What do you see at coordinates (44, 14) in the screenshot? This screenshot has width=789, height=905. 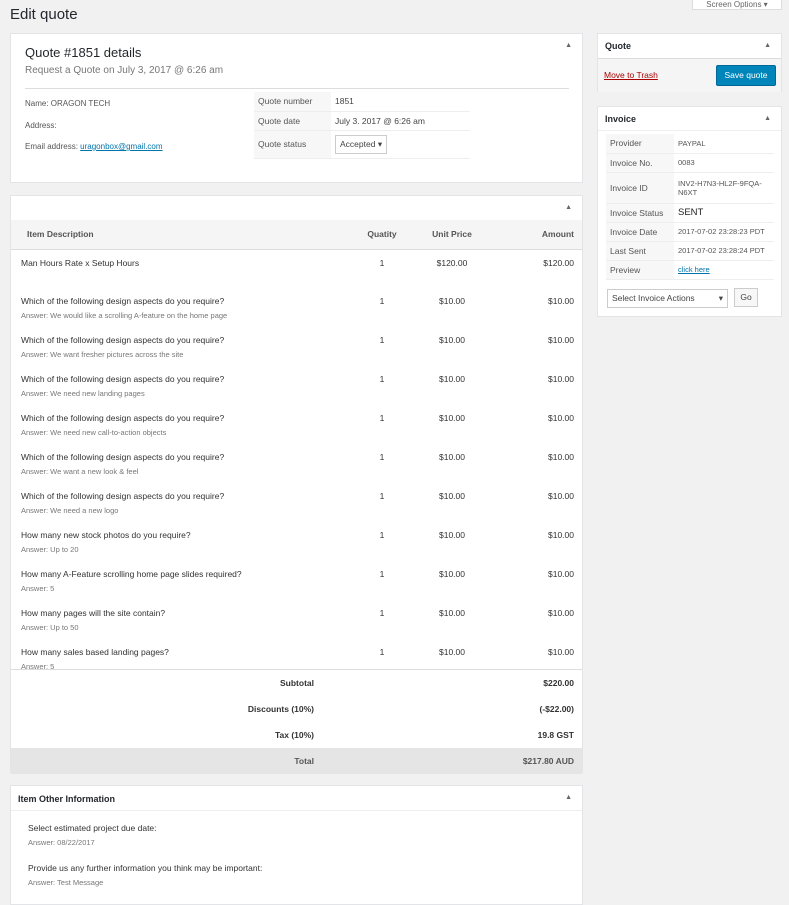 I see `page-title: Edit quote` at bounding box center [44, 14].